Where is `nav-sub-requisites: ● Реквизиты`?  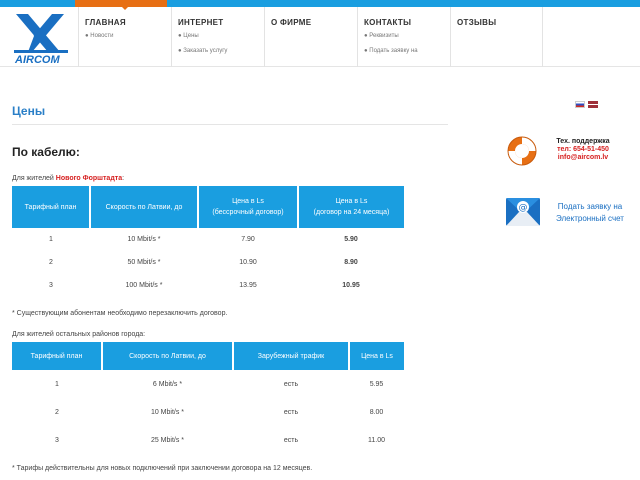
nav-sub-requisites: ● Реквизиты is located at coordinates (407, 36).